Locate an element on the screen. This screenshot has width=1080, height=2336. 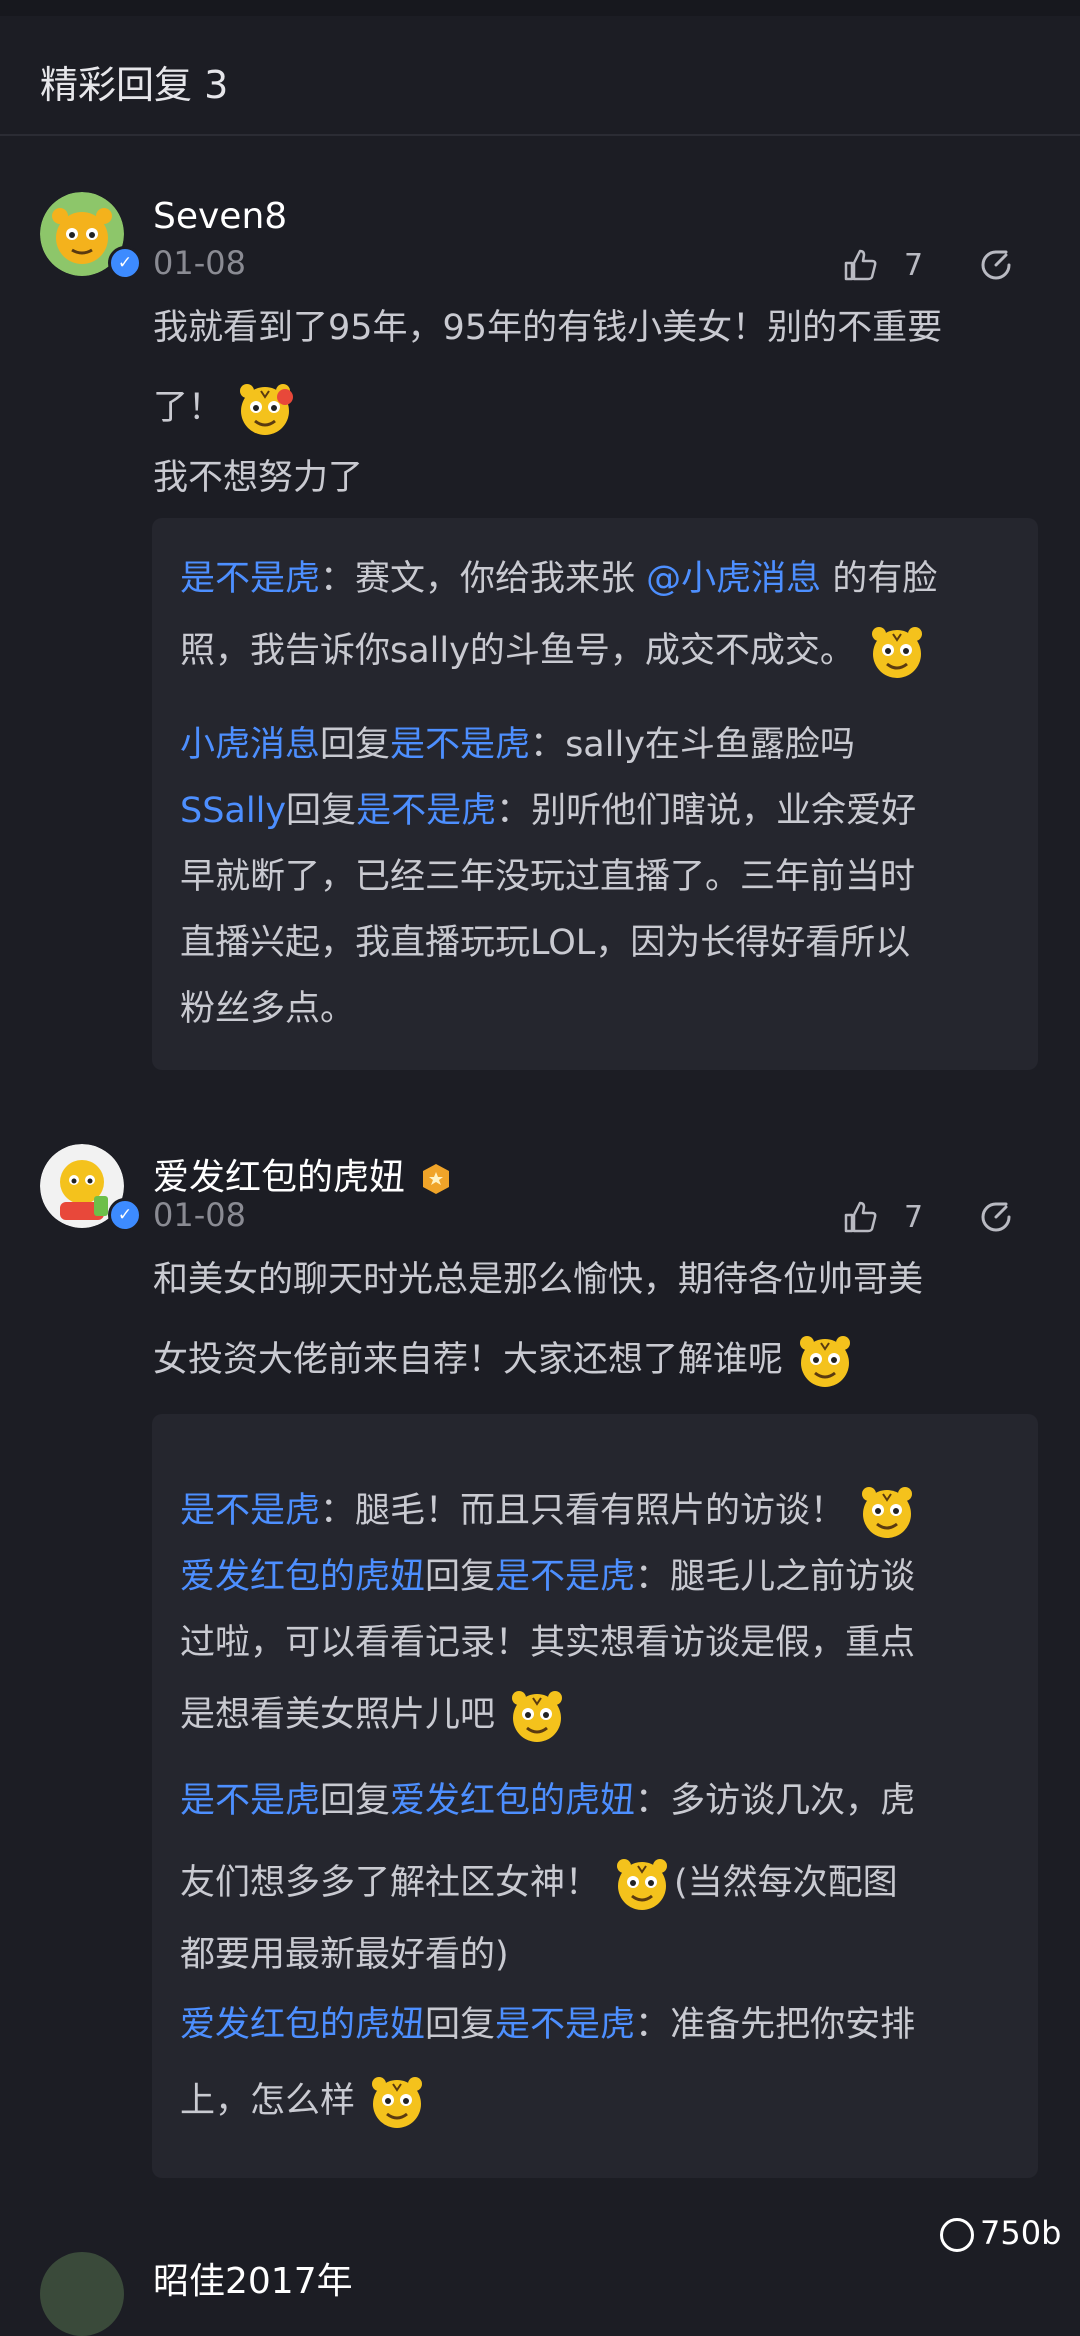
page-title: 精彩回复 3 is located at coordinates (134, 85).